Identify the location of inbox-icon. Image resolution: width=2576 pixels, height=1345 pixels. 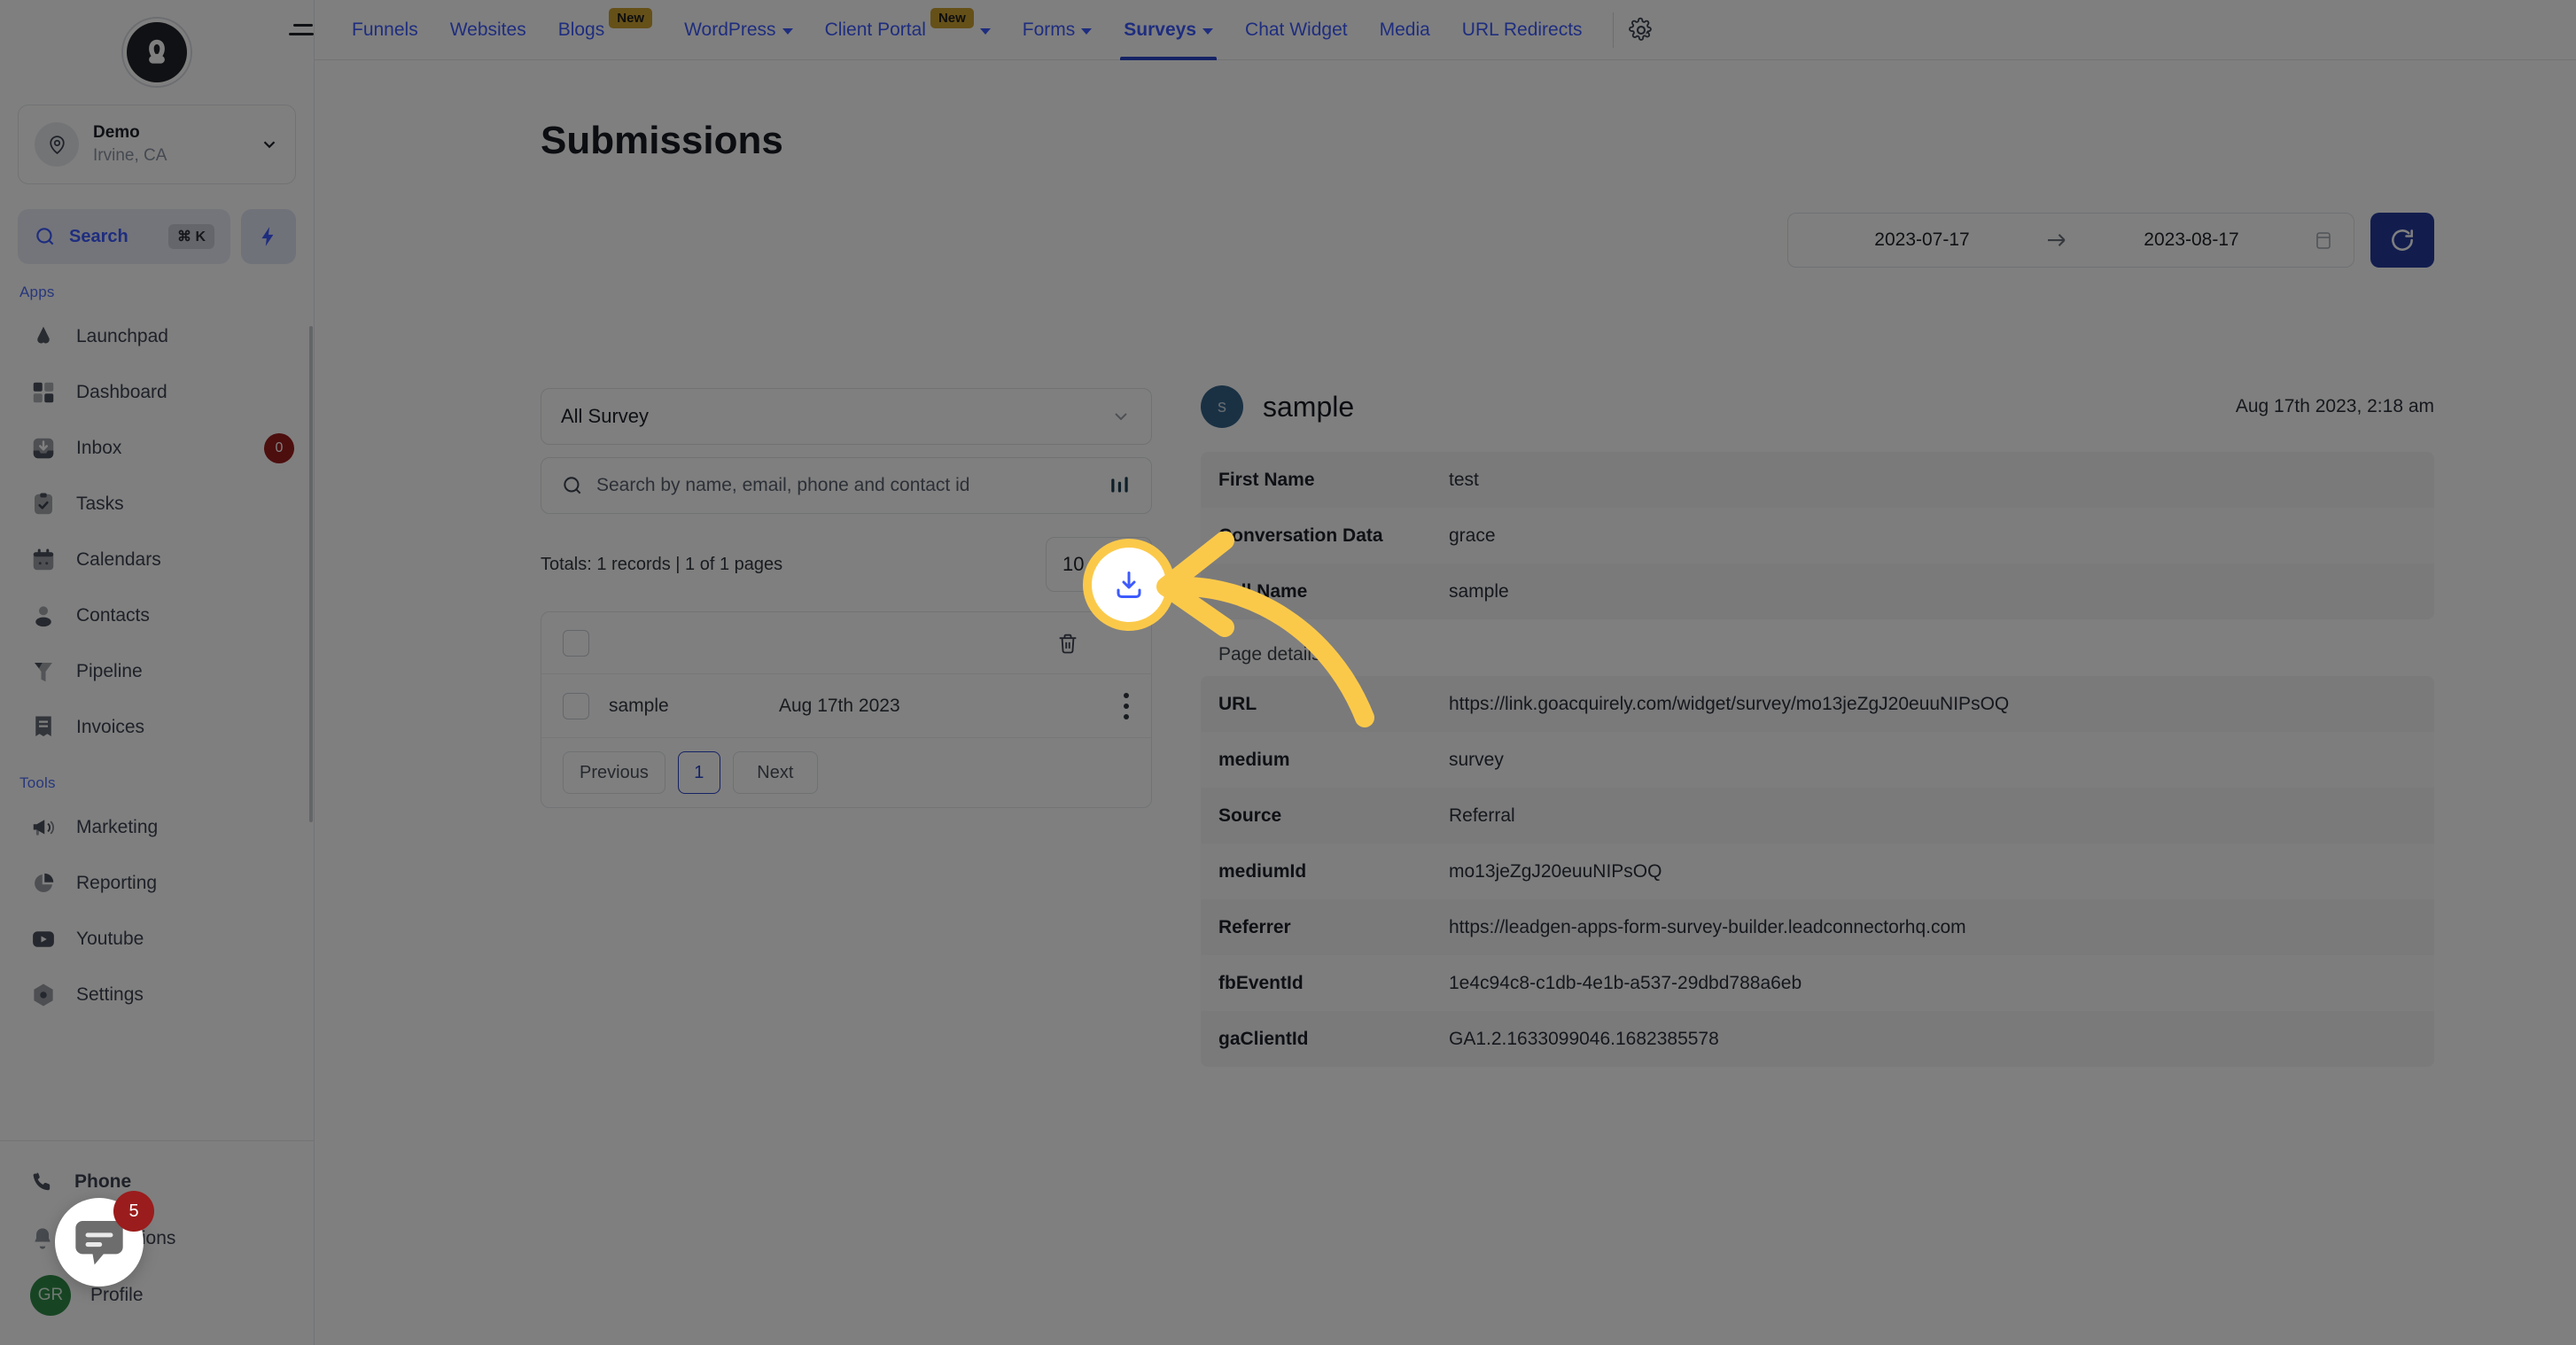
(43, 448).